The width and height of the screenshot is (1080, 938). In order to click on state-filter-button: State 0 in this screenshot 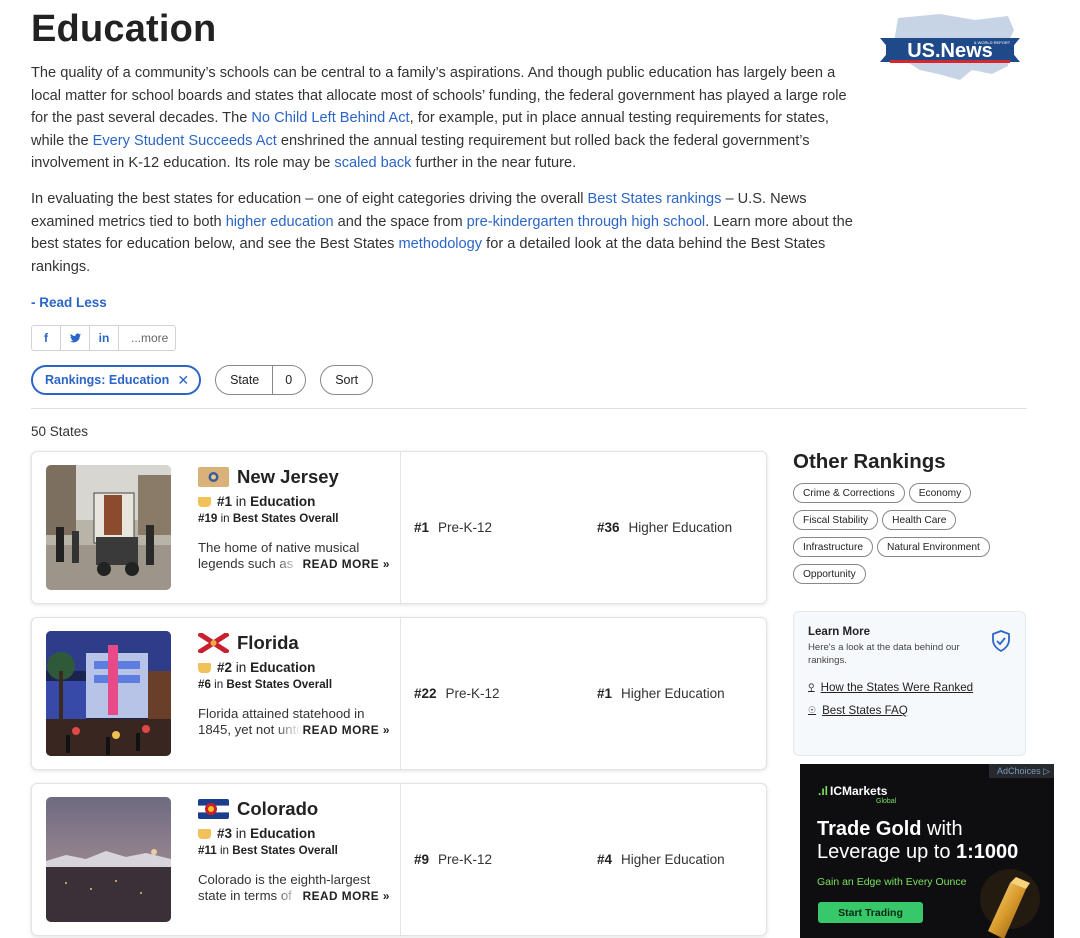, I will do `click(261, 380)`.